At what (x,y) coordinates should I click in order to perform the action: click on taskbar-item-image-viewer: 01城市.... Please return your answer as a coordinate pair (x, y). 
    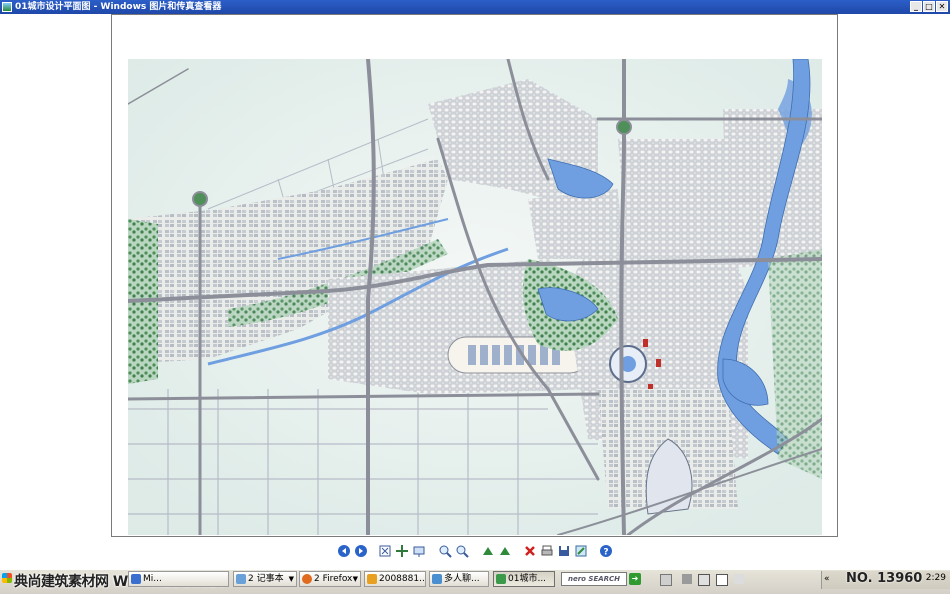
    Looking at the image, I should click on (524, 579).